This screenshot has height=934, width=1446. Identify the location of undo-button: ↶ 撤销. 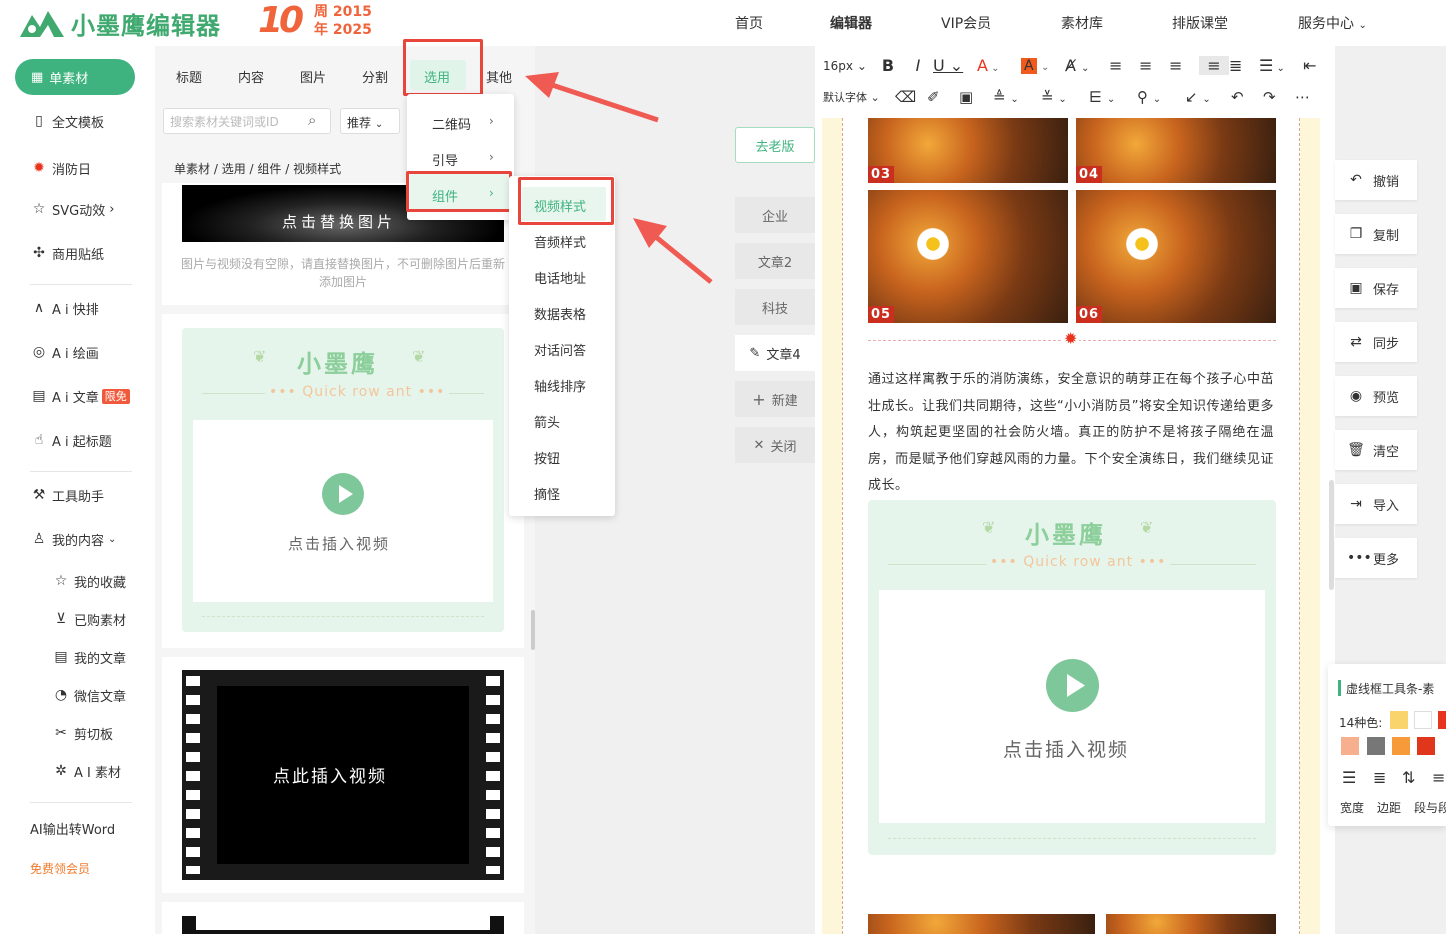
(1376, 180).